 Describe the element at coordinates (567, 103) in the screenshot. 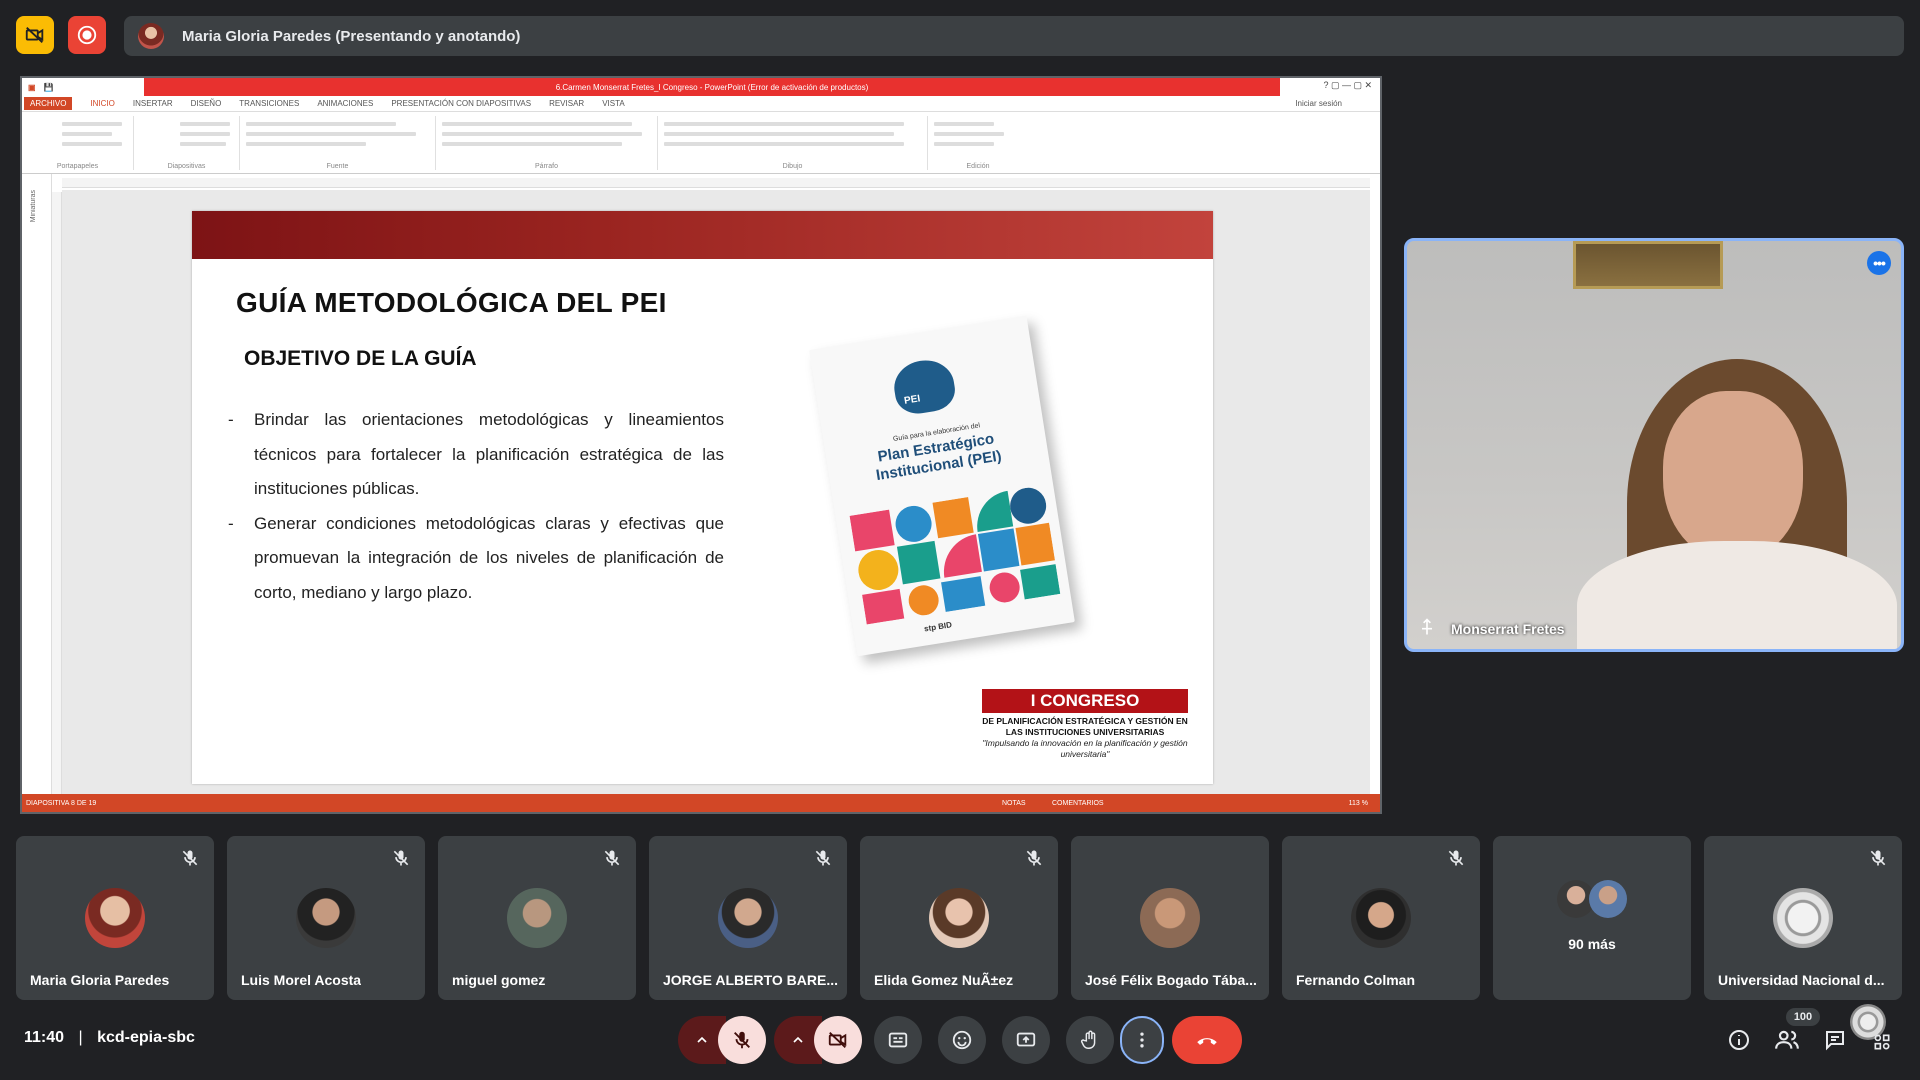

I see `ppt-tab-revisar: REVISAR` at that location.